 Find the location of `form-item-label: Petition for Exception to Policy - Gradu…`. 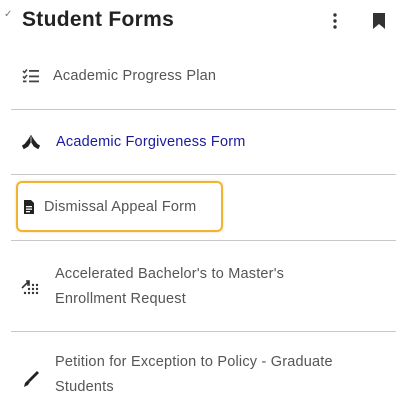

form-item-label: Petition for Exception to Policy - Gradu… is located at coordinates (194, 371).